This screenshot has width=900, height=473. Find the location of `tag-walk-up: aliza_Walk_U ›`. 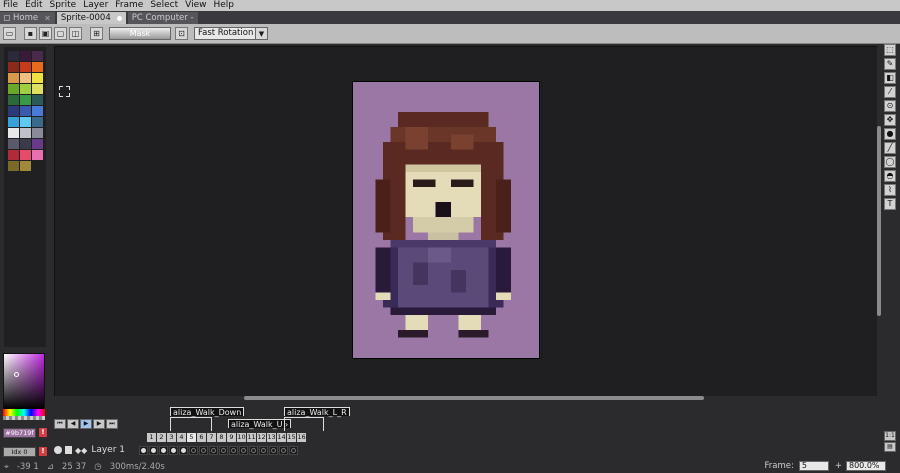

tag-walk-up: aliza_Walk_U › is located at coordinates (260, 424).